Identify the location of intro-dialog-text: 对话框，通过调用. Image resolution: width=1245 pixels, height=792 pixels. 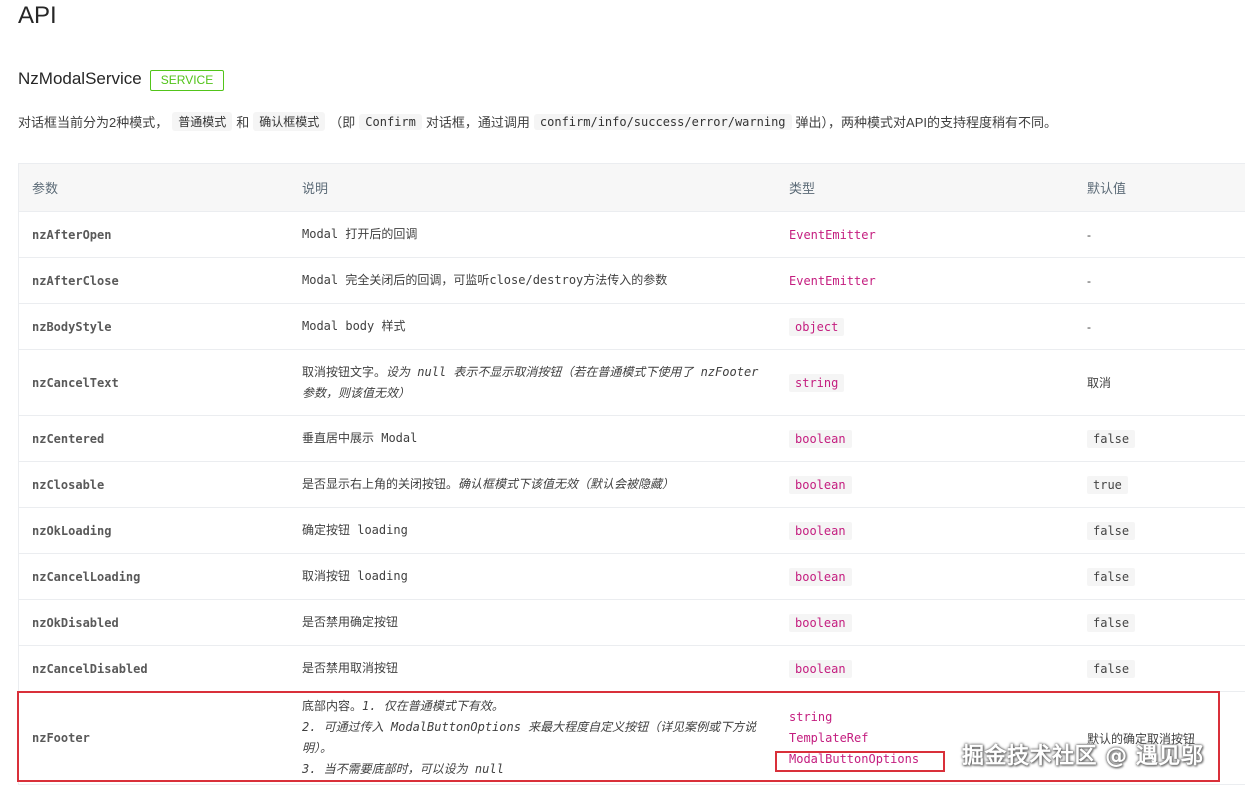
(477, 122).